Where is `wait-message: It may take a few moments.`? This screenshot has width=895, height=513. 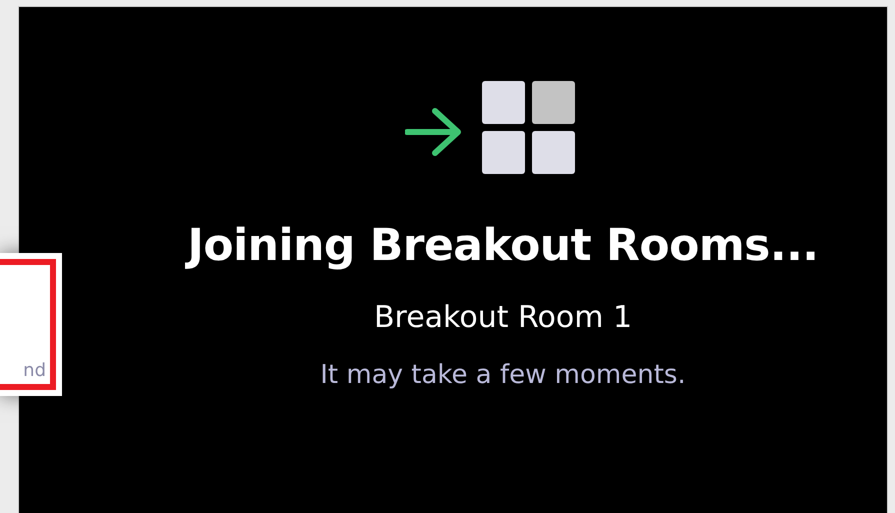 wait-message: It may take a few moments. is located at coordinates (502, 375).